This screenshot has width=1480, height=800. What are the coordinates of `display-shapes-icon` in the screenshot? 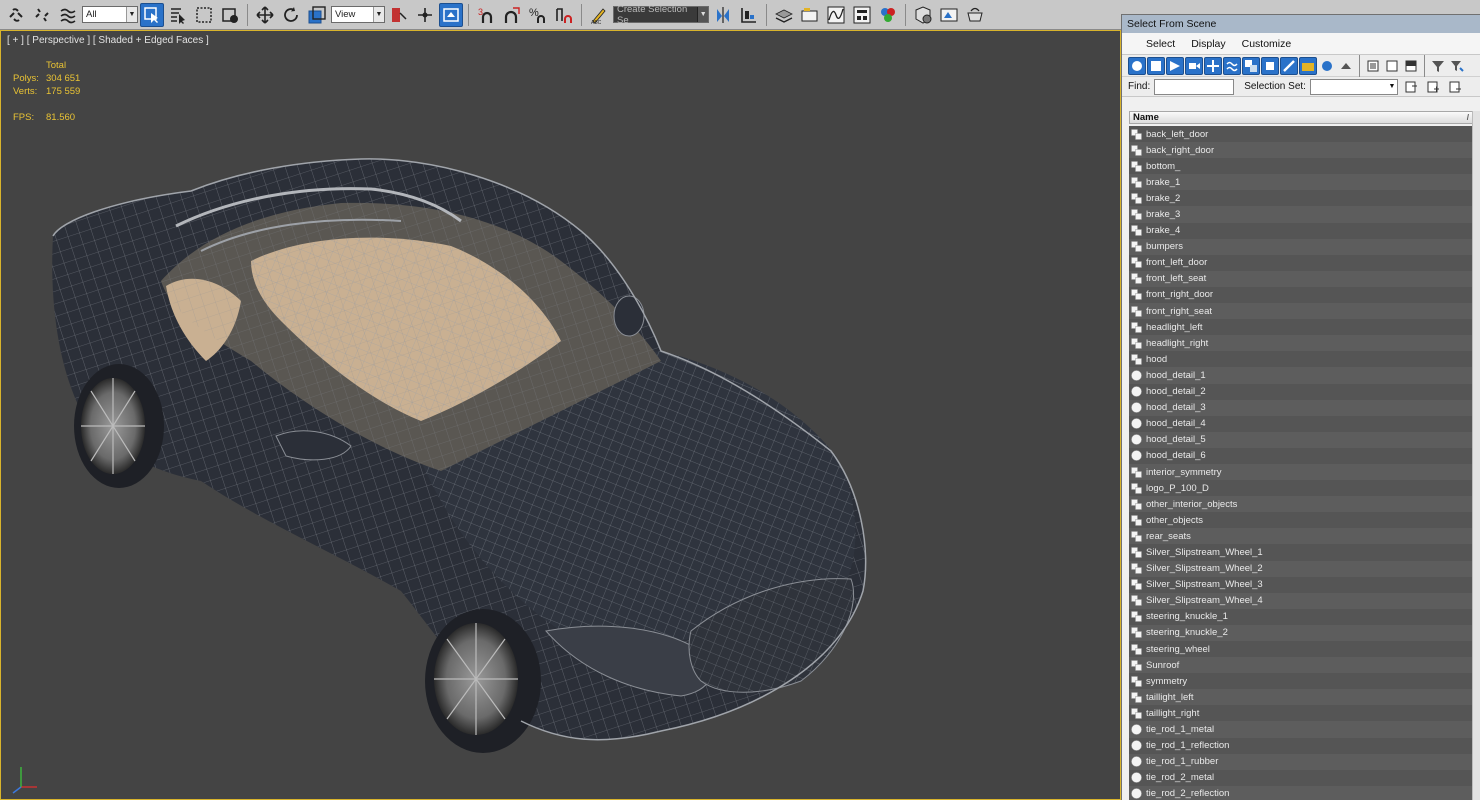 It's located at (1156, 65).